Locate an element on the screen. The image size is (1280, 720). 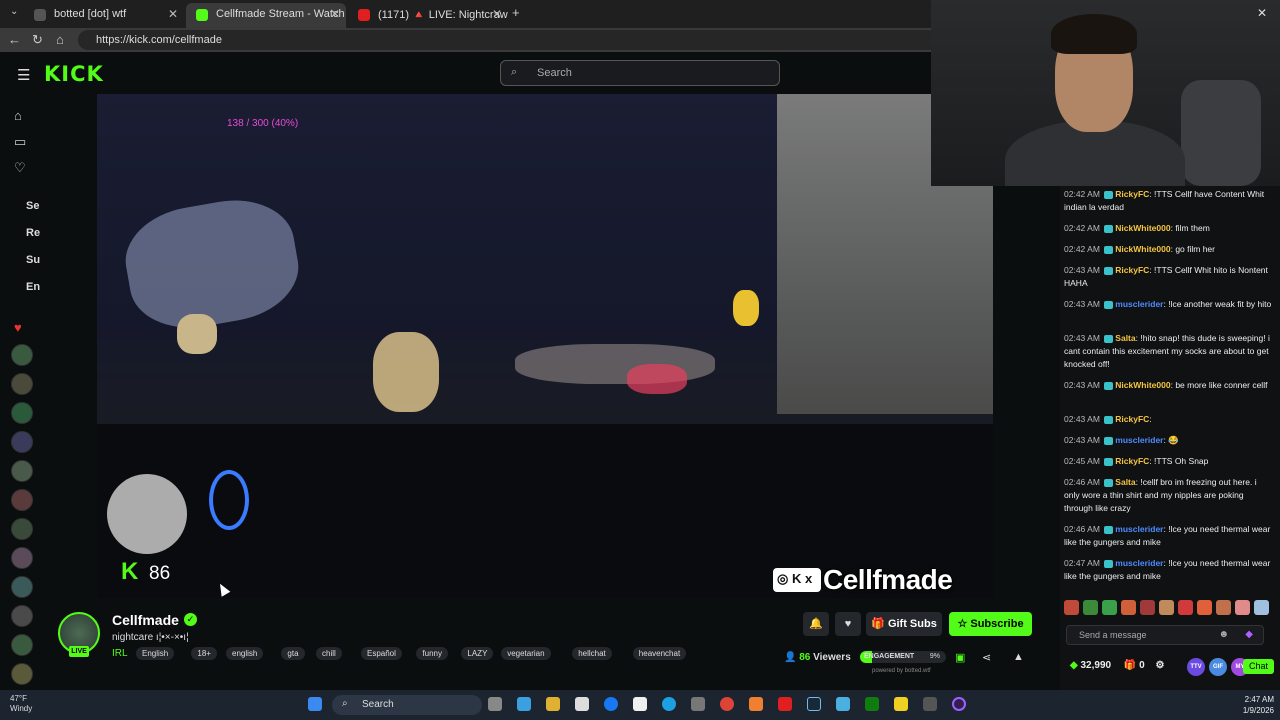
back-arrow-icon: ← is located at coordinates (14, 39).